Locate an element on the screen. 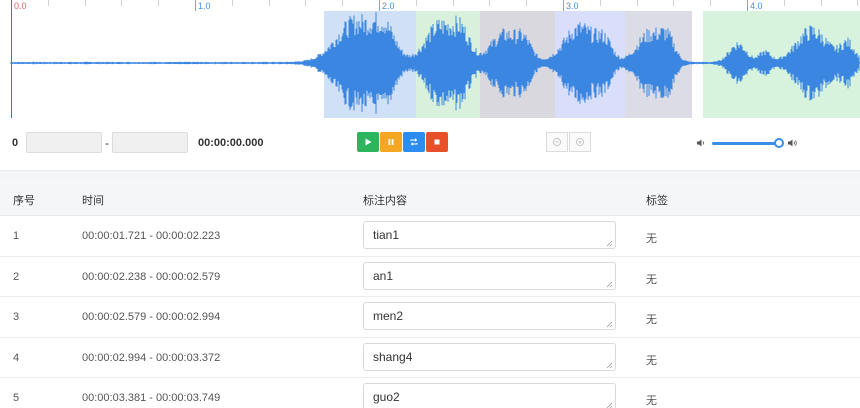 The width and height of the screenshot is (860, 408). zoom-in-icon is located at coordinates (580, 142).